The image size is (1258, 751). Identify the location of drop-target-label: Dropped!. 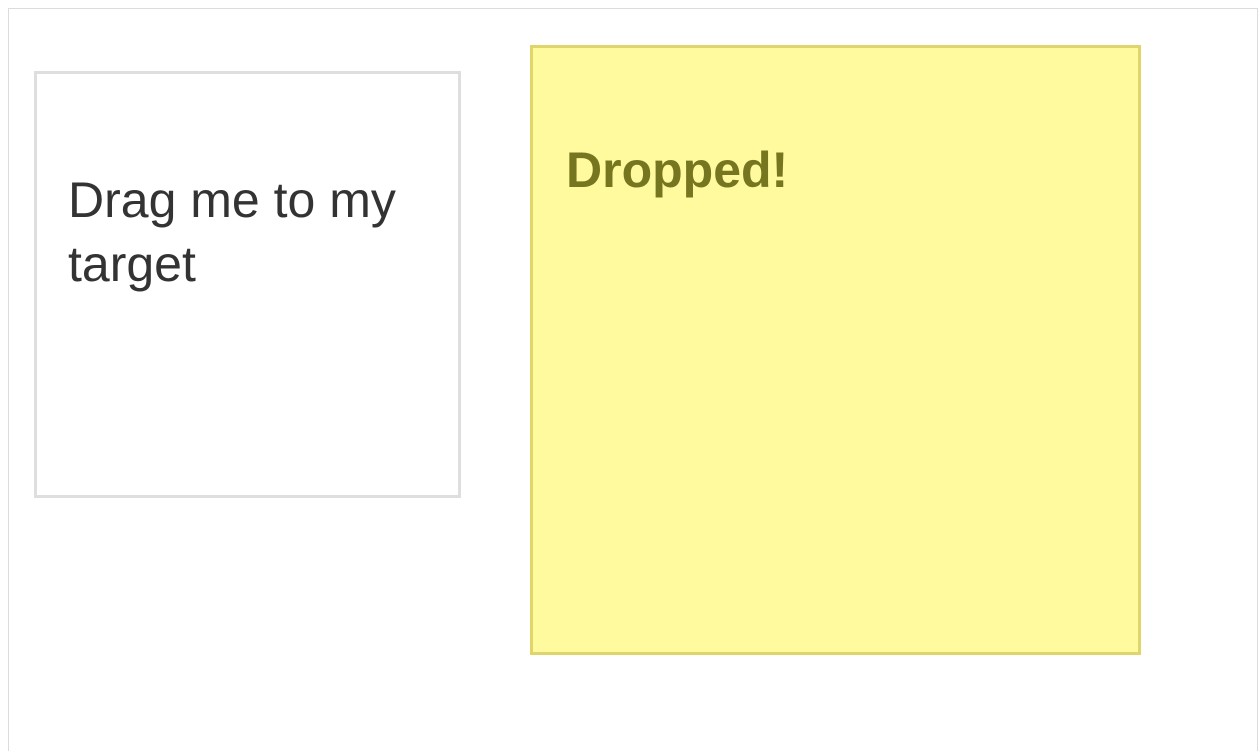
(677, 170).